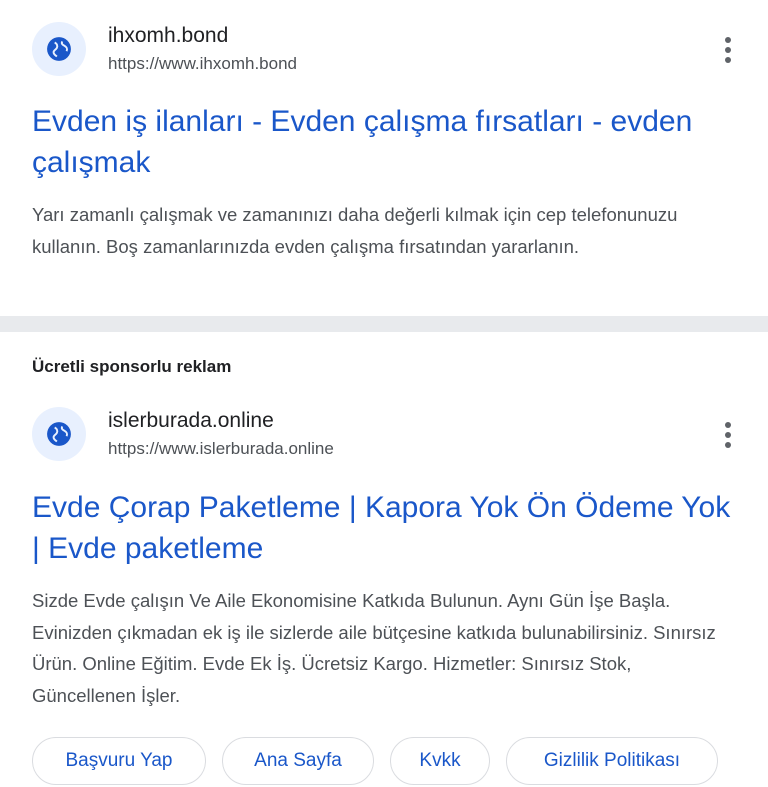 This screenshot has width=768, height=787. I want to click on sponsored-label: Ücretli sponsorlu reklam, so click(132, 366).